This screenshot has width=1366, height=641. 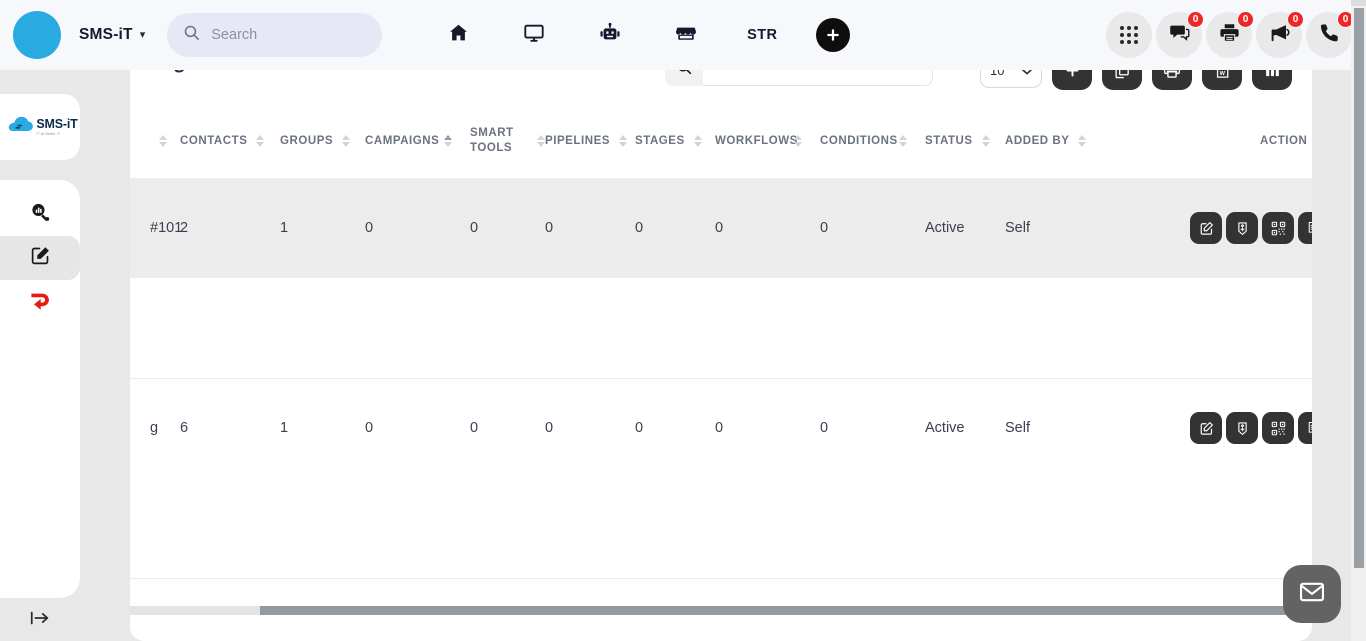 I want to click on chevron-down-icon: ▾, so click(x=143, y=35).